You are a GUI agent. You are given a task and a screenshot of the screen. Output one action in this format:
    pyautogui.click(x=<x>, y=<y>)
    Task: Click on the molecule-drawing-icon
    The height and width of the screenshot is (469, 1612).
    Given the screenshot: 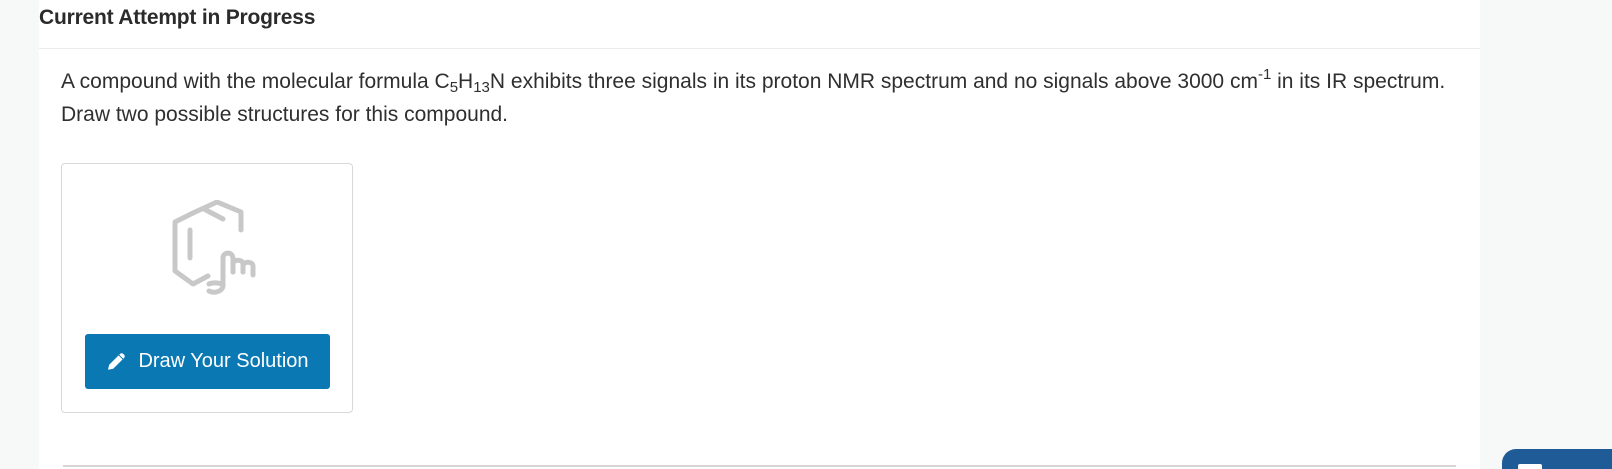 What is the action you would take?
    pyautogui.click(x=214, y=247)
    